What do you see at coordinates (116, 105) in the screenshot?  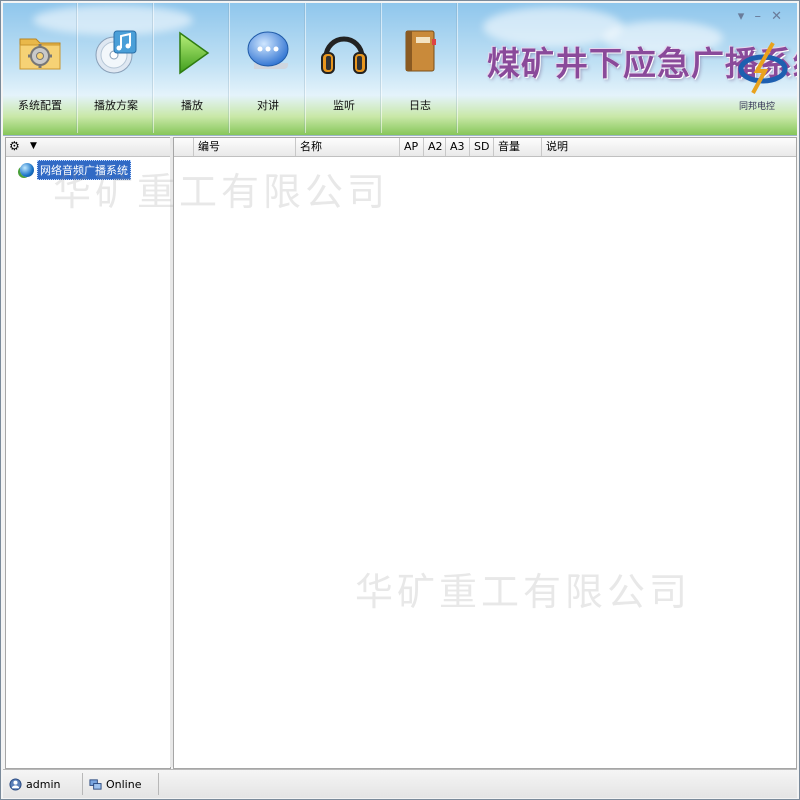 I see `playback-plan-label: 播放方案` at bounding box center [116, 105].